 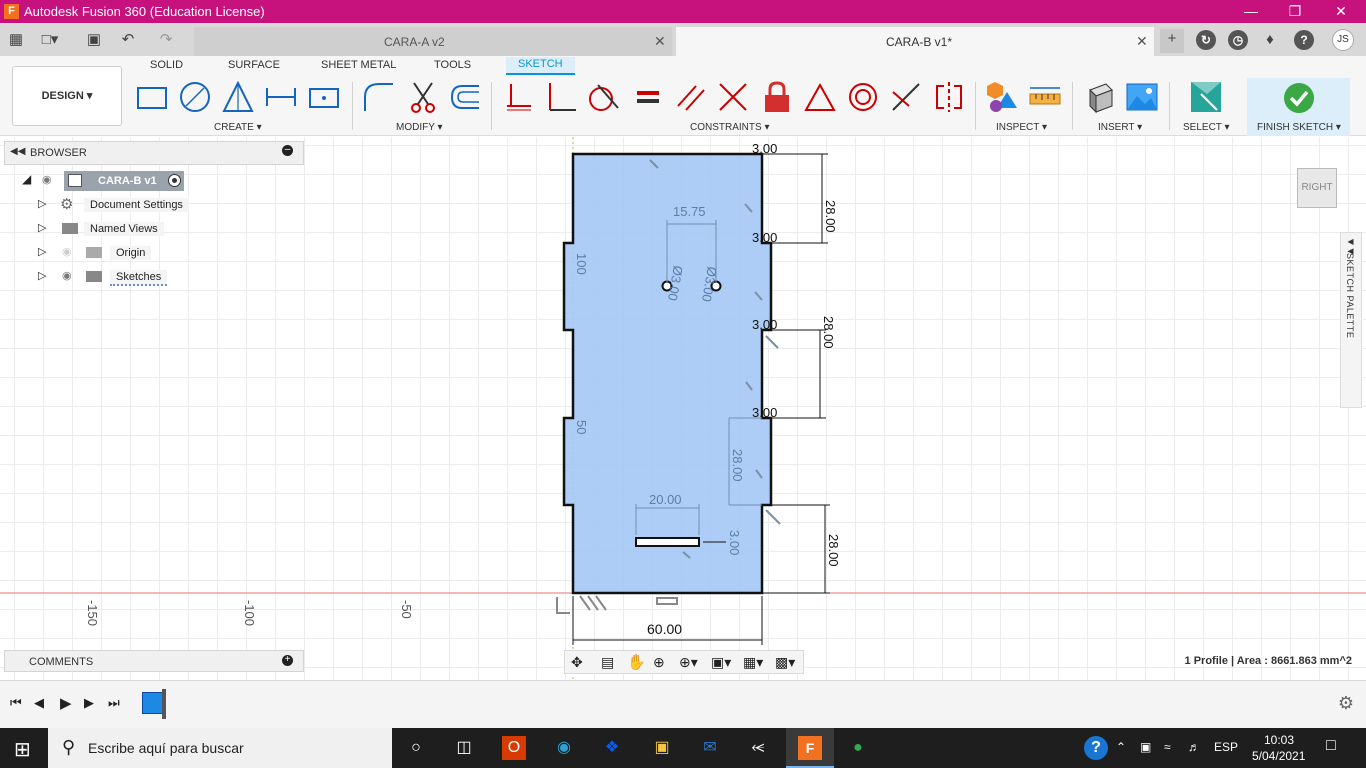 What do you see at coordinates (662, 748) in the screenshot?
I see `file-explorer-icon: ▣` at bounding box center [662, 748].